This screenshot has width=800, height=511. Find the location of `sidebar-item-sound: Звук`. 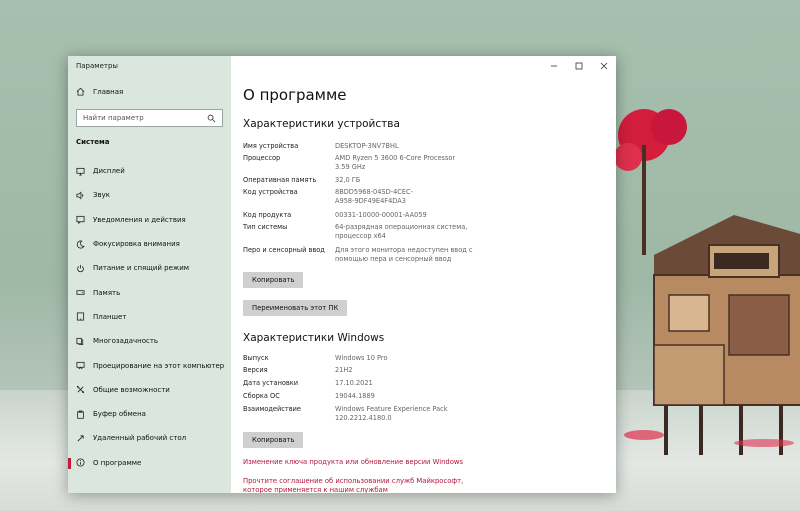

sidebar-item-sound: Звук is located at coordinates (149, 195).